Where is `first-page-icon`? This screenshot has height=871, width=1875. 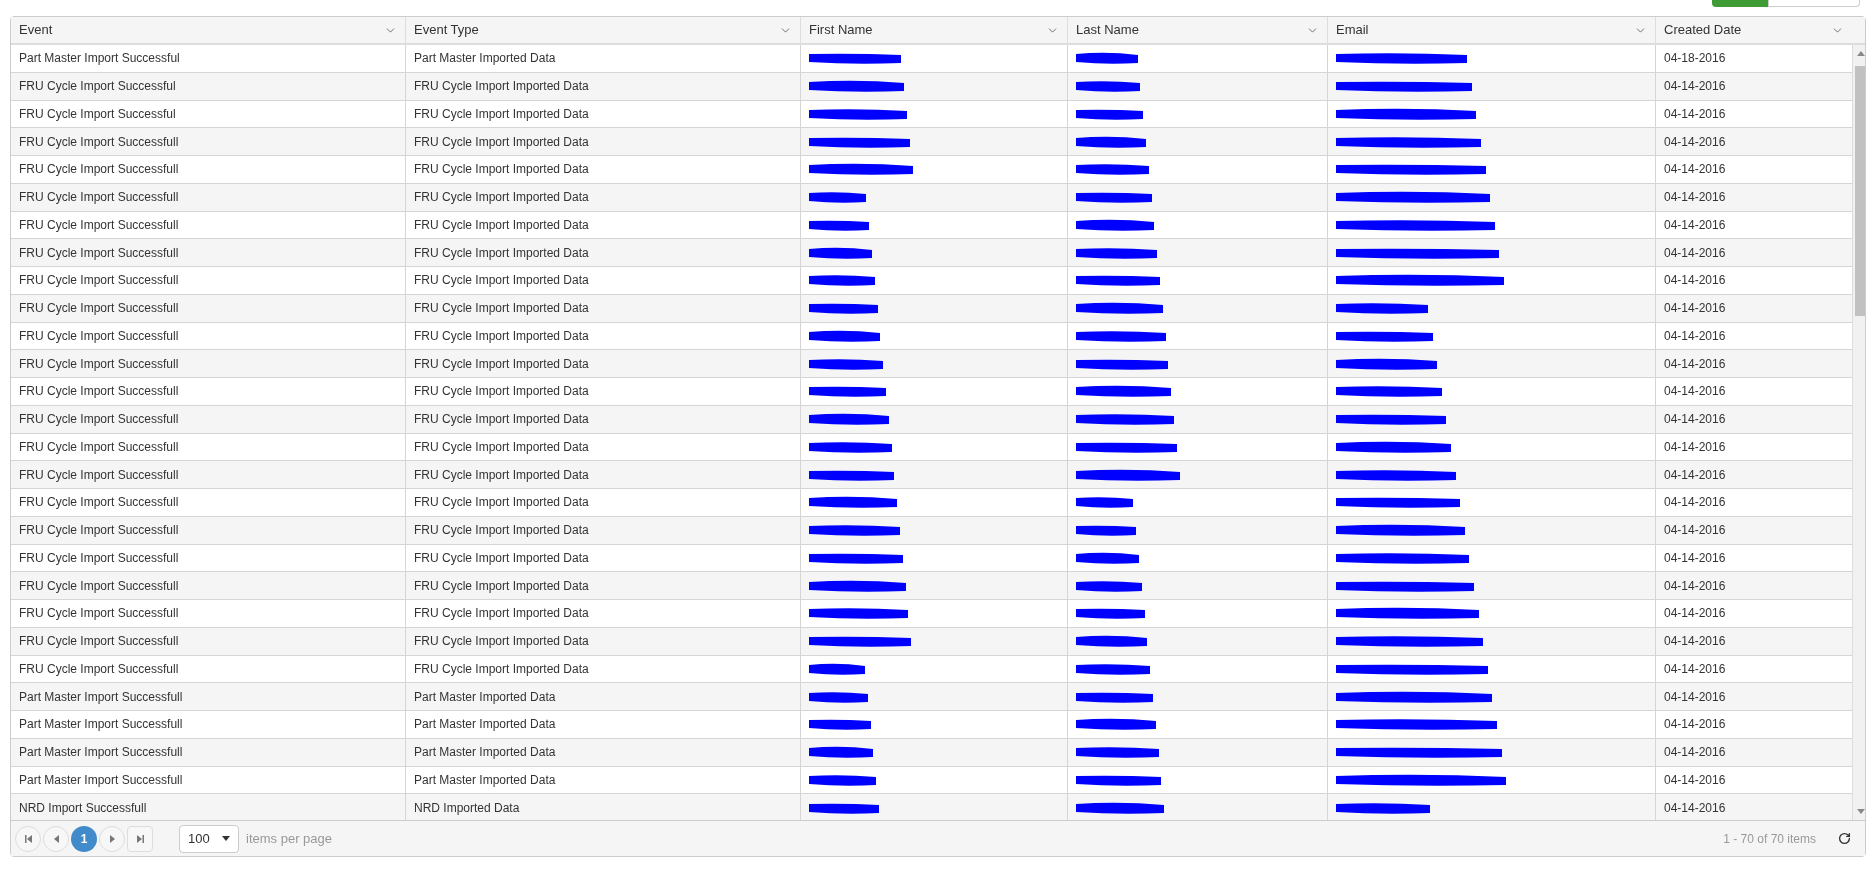 first-page-icon is located at coordinates (28, 838).